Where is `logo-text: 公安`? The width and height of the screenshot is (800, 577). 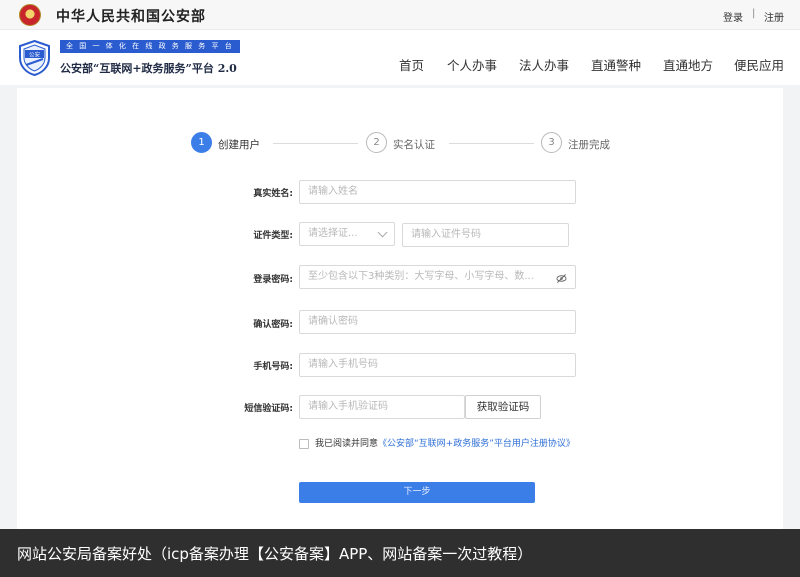 logo-text: 公安 is located at coordinates (35, 55).